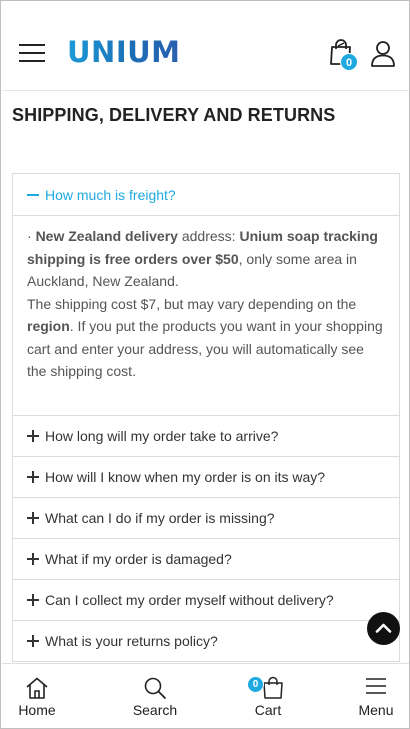 This screenshot has width=410, height=729. What do you see at coordinates (37, 688) in the screenshot?
I see `home-icon` at bounding box center [37, 688].